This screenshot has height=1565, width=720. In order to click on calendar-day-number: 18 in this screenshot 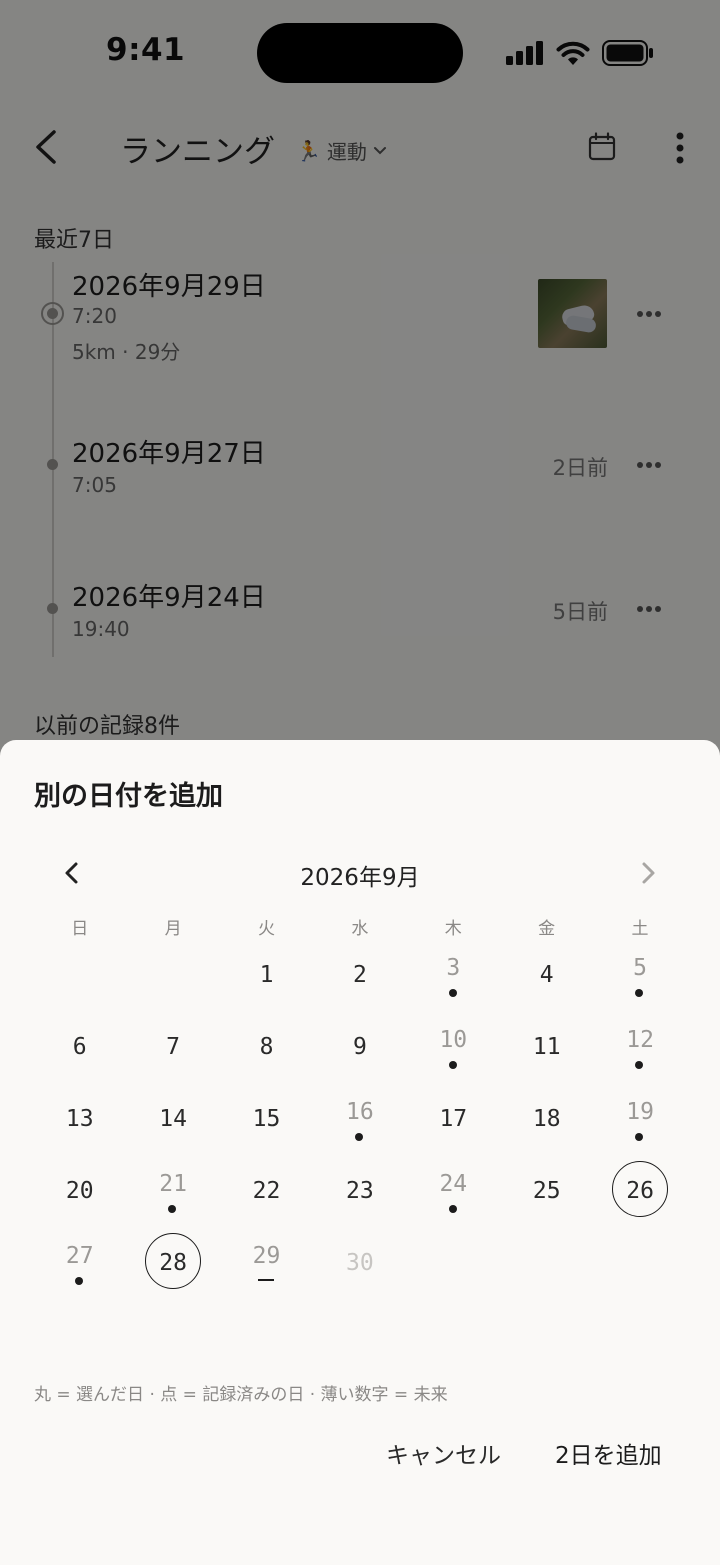, I will do `click(546, 1119)`.